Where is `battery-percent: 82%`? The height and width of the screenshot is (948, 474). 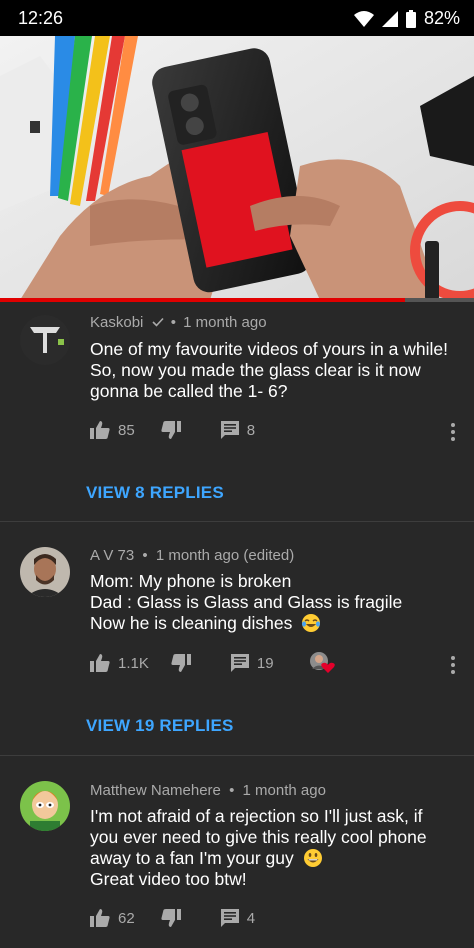 battery-percent: 82% is located at coordinates (441, 18).